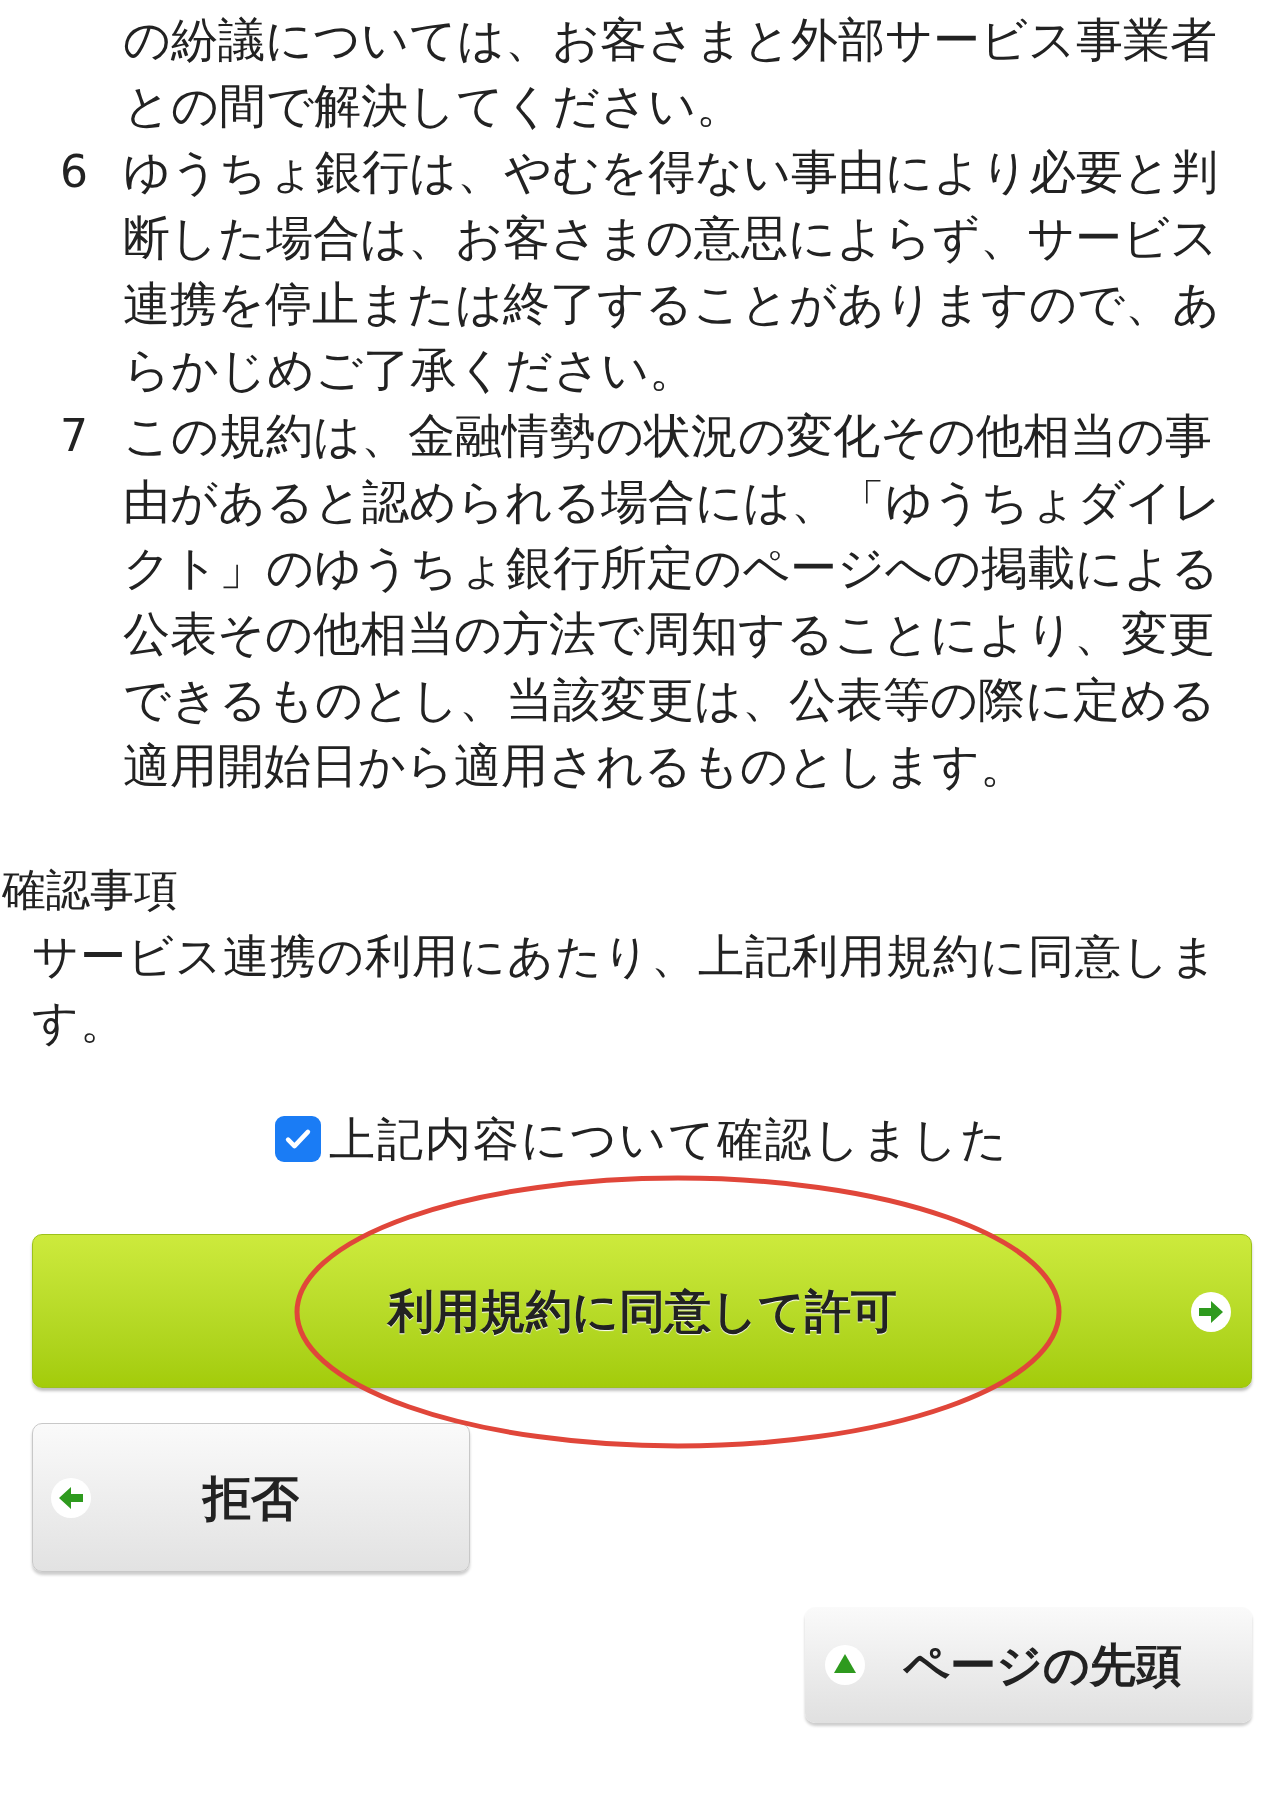 Image resolution: width=1283 pixels, height=1797 pixels. Describe the element at coordinates (845, 1665) in the screenshot. I see `triangle-up-icon` at that location.